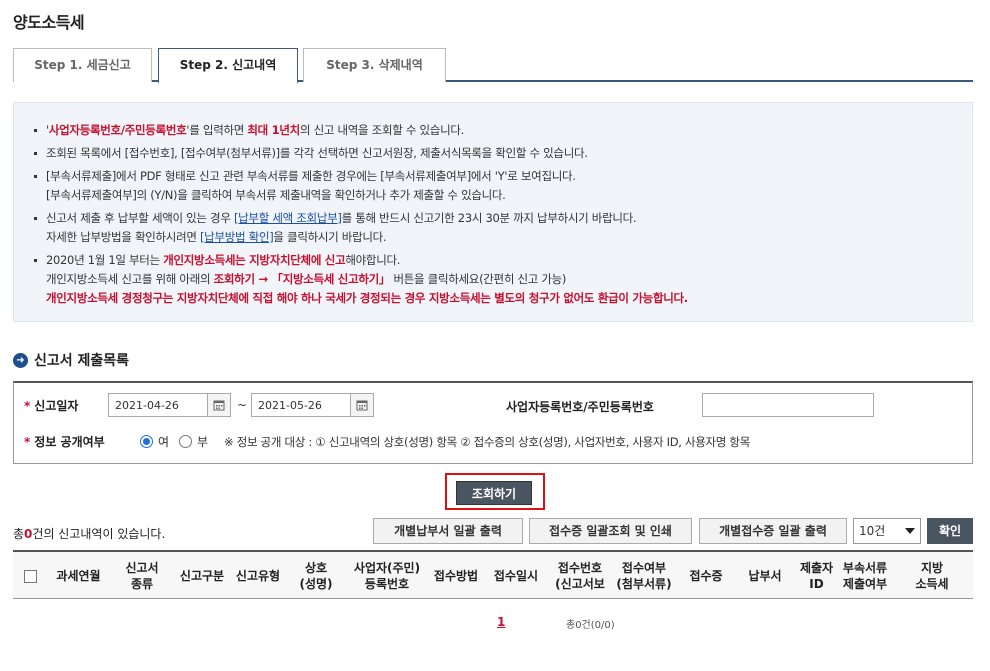 The image size is (990, 671). What do you see at coordinates (373, 260) in the screenshot?
I see `notice-text: 해야합니다.` at bounding box center [373, 260].